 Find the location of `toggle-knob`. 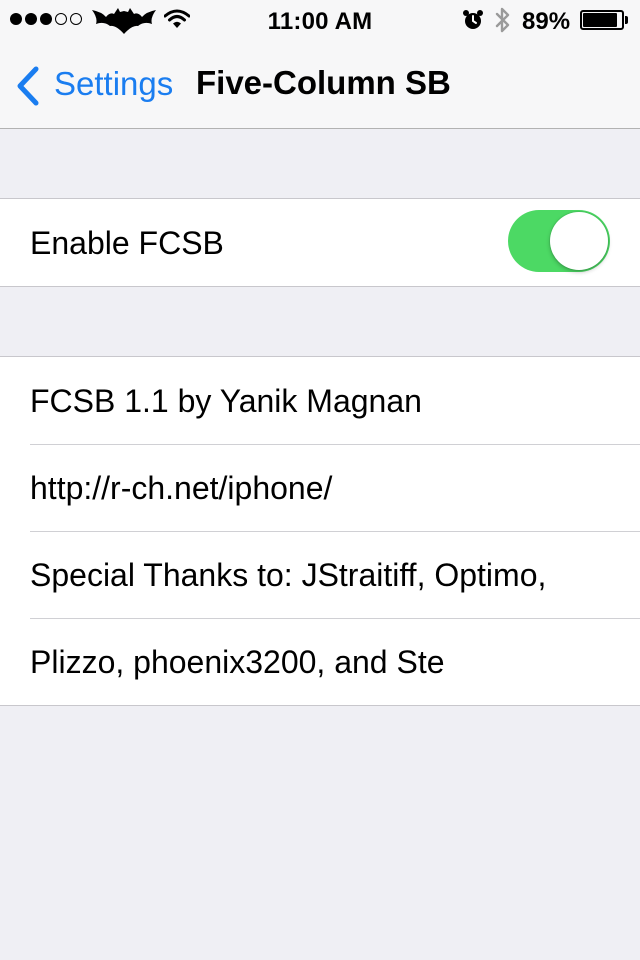

toggle-knob is located at coordinates (579, 241).